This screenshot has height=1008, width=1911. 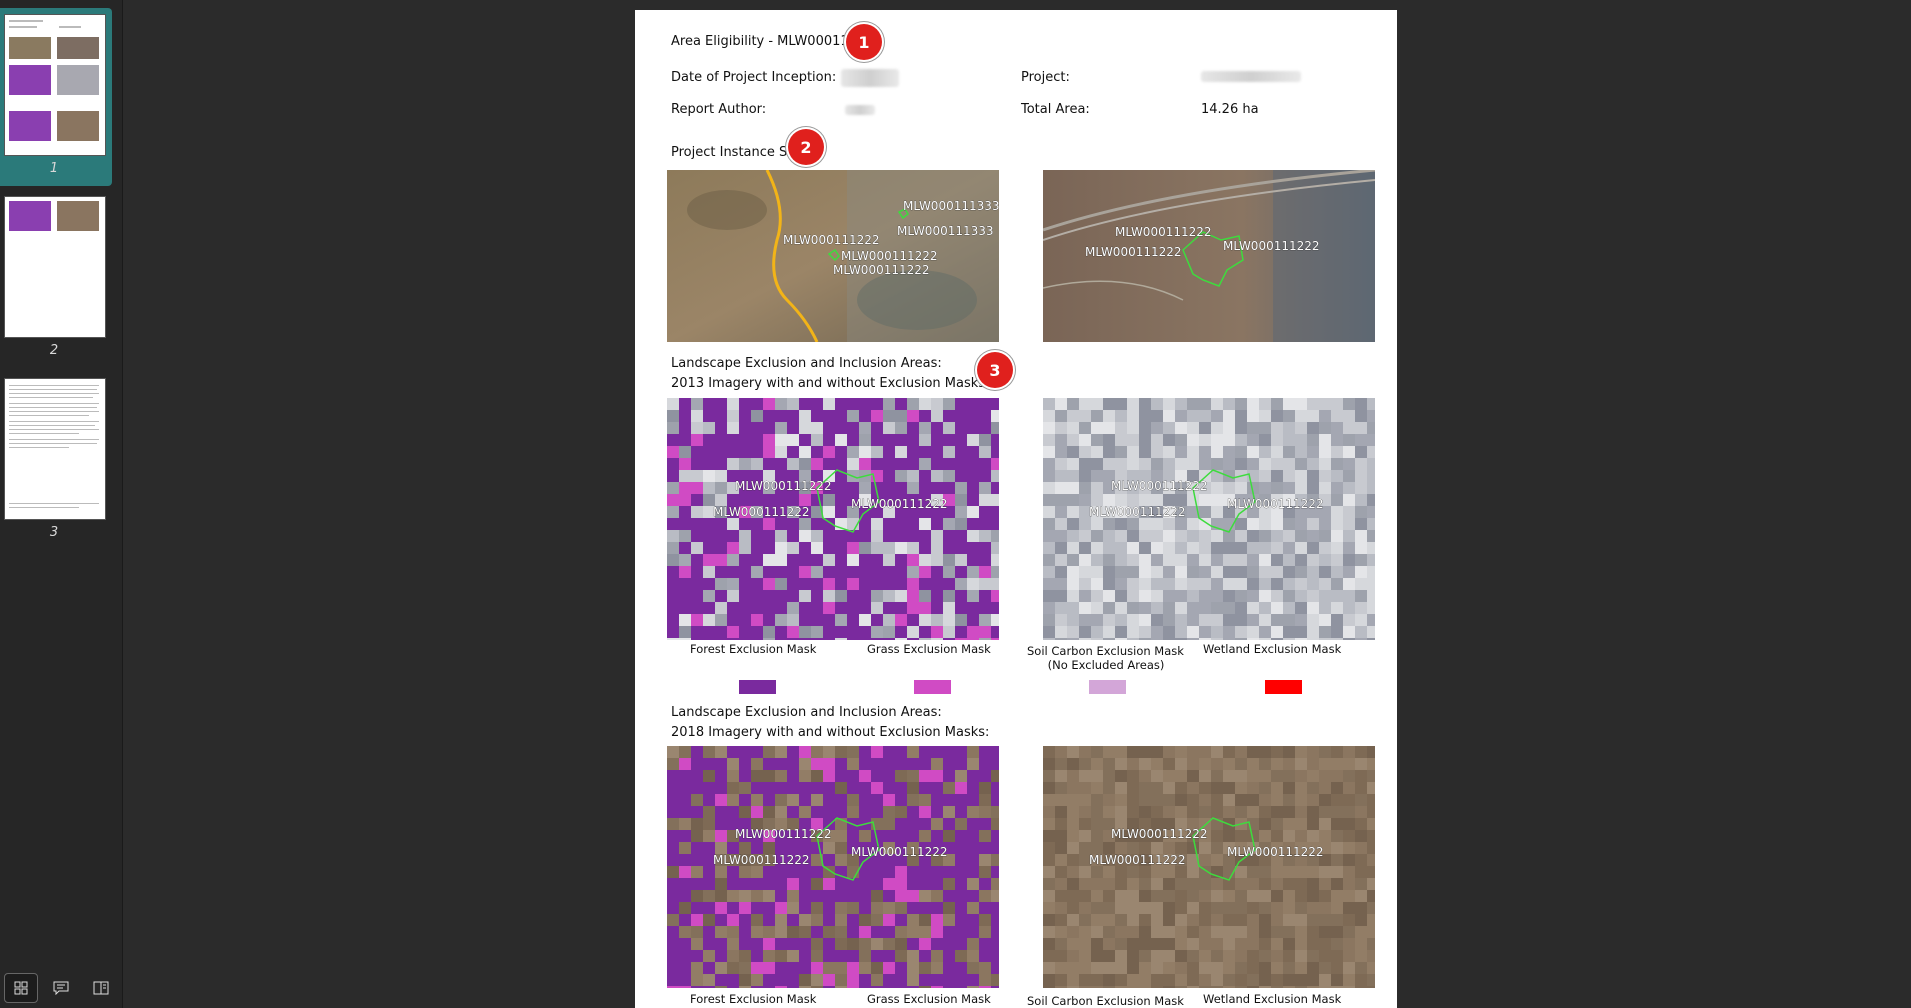 I want to click on legend-forest-swatch, so click(x=757, y=687).